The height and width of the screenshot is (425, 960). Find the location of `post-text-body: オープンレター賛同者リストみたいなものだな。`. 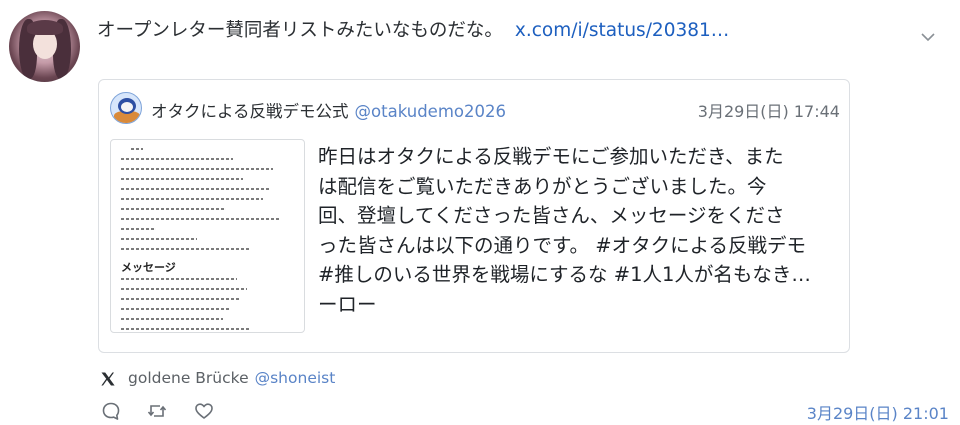

post-text-body: オープンレター賛同者リストみたいなものだな。 is located at coordinates (300, 30).